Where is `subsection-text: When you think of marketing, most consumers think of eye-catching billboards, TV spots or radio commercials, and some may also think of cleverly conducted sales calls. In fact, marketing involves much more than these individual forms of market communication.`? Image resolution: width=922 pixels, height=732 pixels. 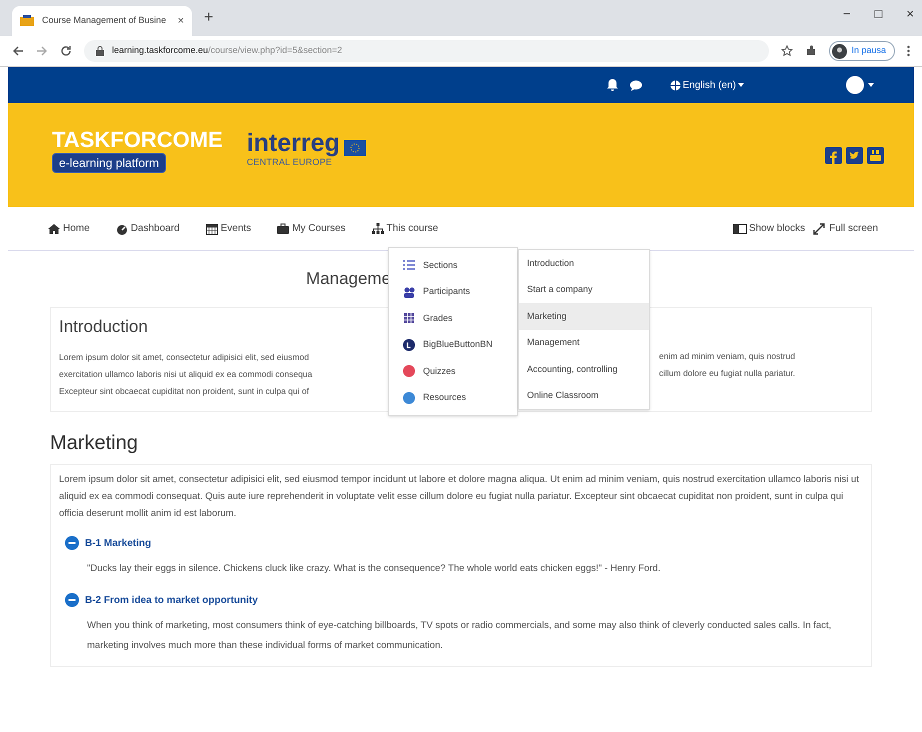 subsection-text: When you think of marketing, most consumers think of eye-catching billboards, TV spots or radio commercials, and some may also think of cleverly conducted sales calls. In fact, marketing involves much more than these individual forms of market communication. is located at coordinates (459, 635).